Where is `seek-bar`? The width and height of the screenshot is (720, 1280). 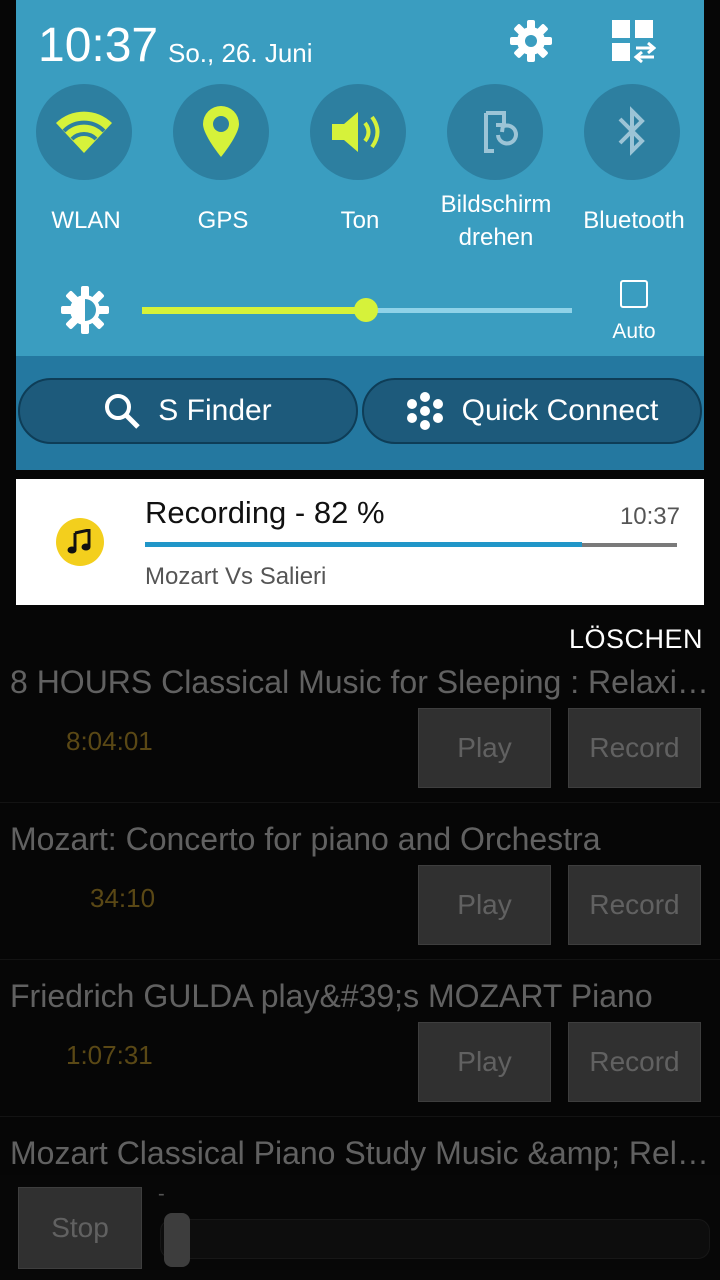
seek-bar is located at coordinates (435, 1239).